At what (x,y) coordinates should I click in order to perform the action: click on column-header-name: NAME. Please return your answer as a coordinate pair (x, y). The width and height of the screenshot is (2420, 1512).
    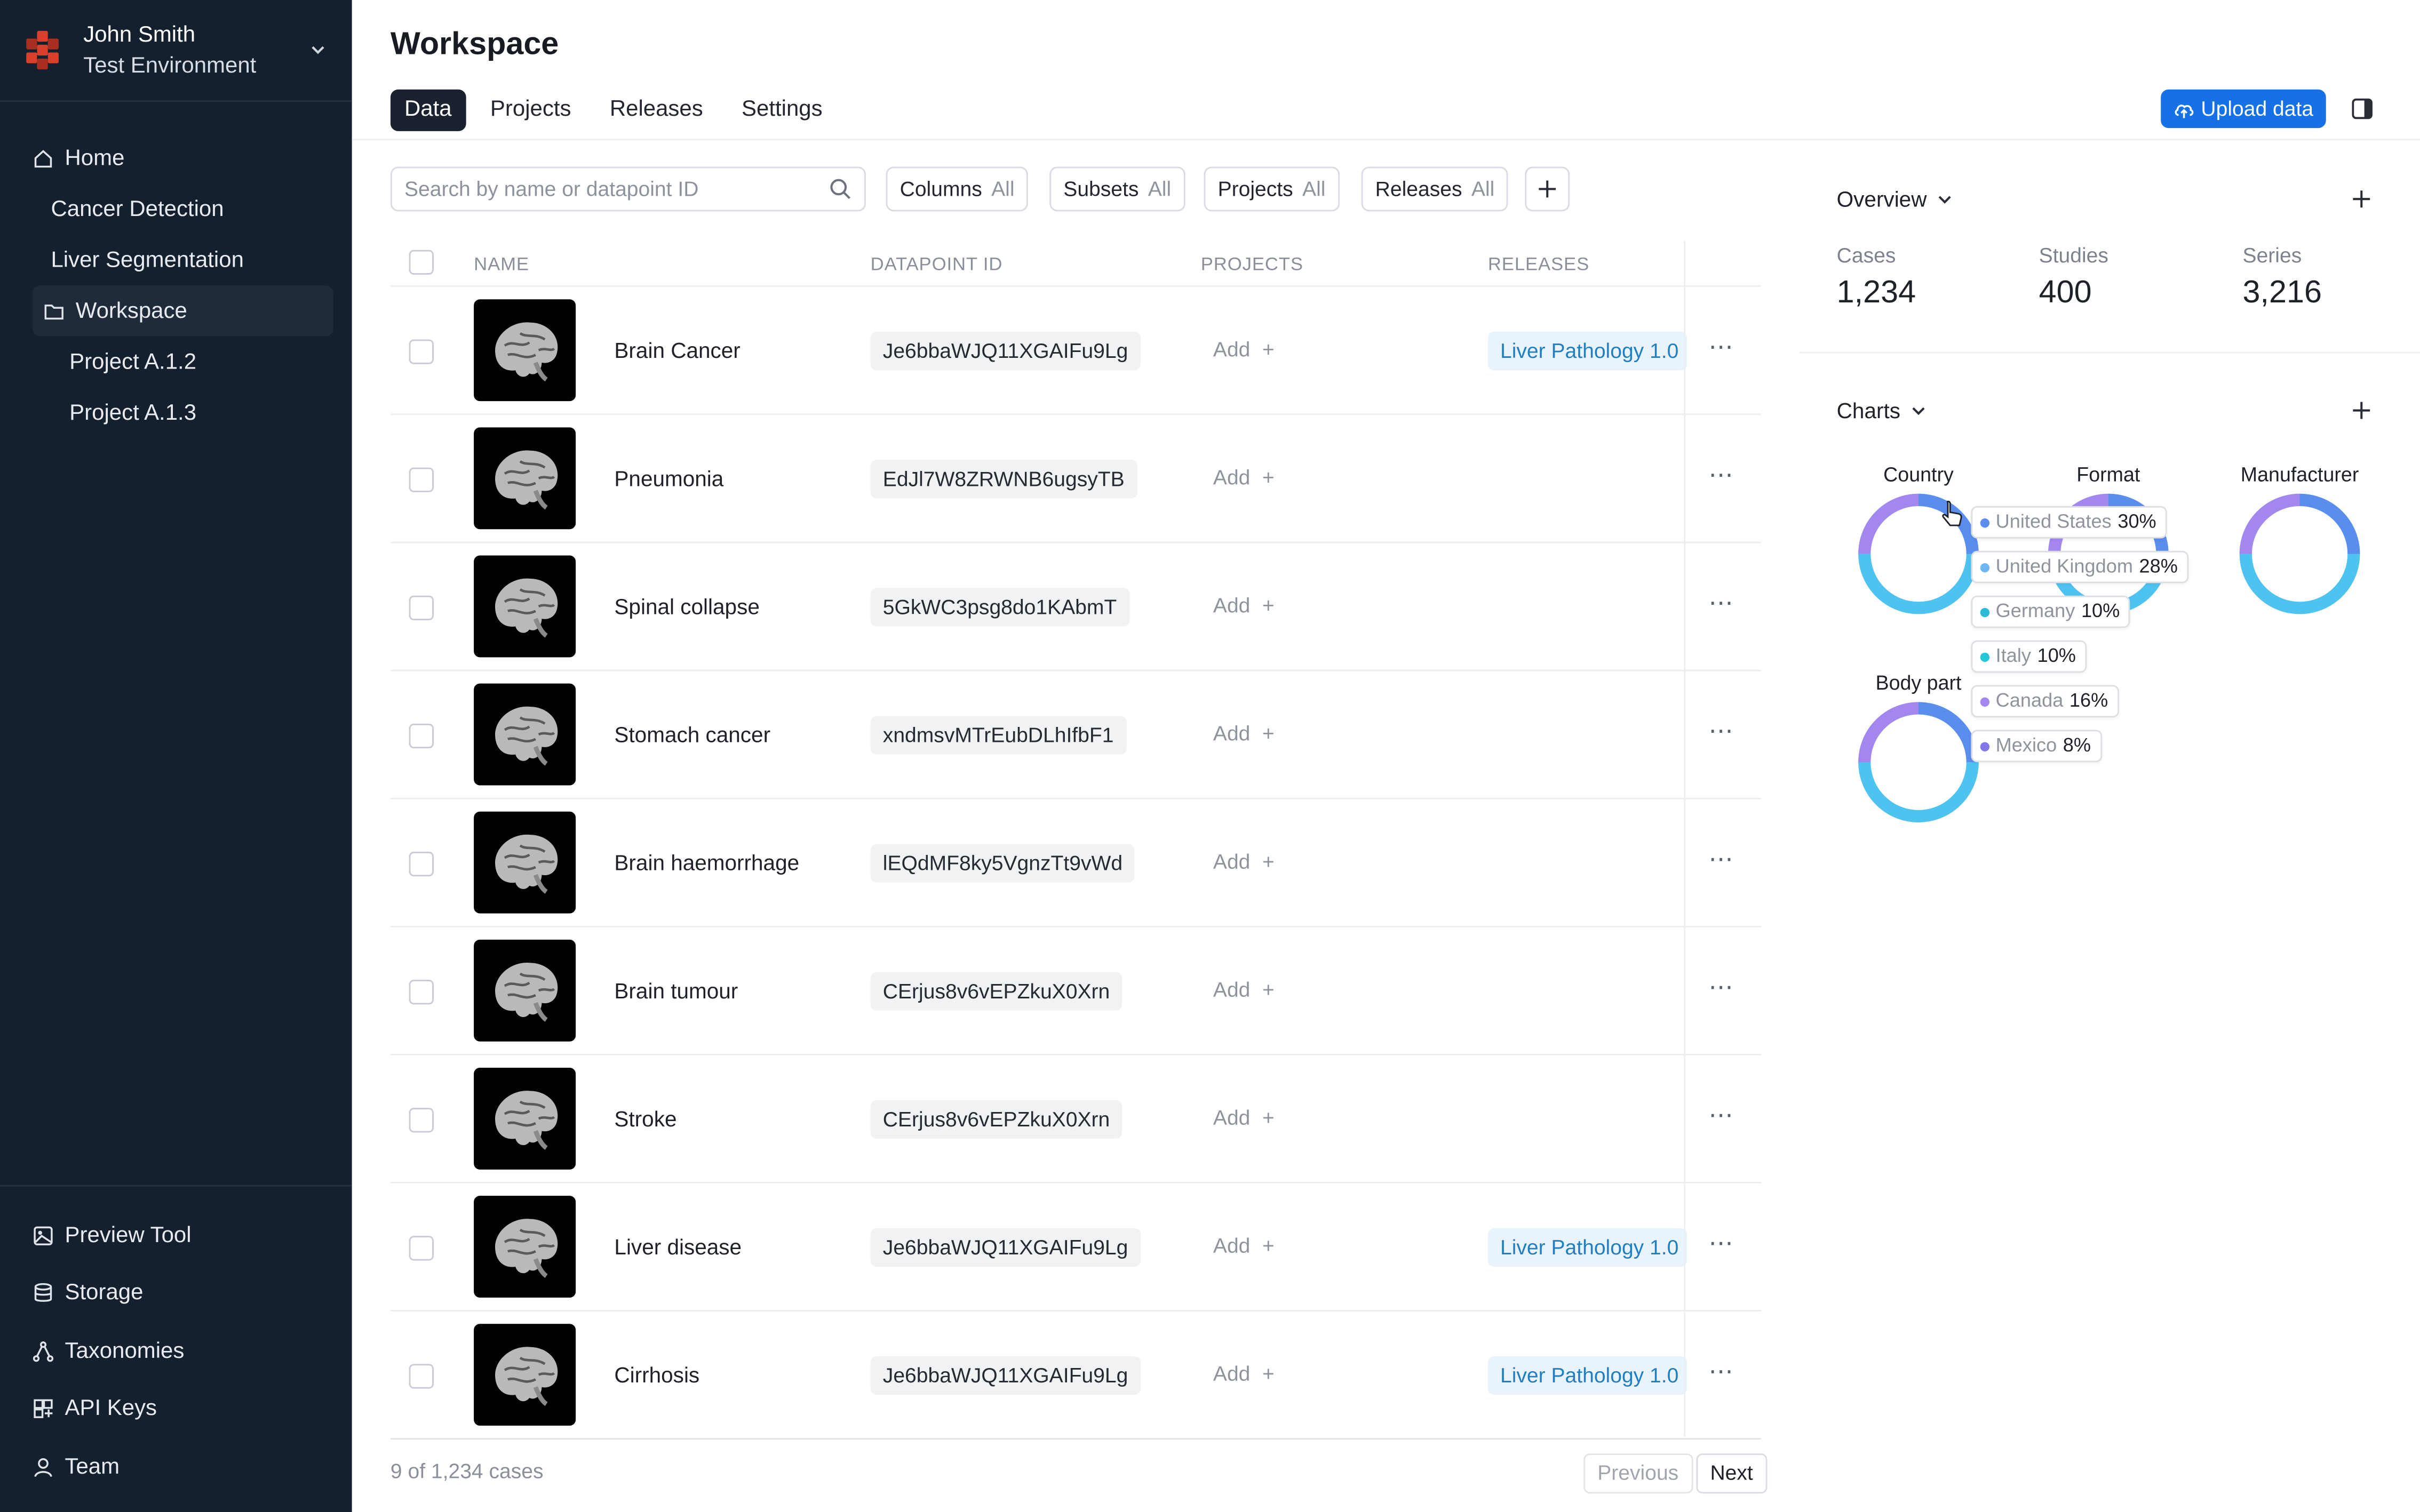
    Looking at the image, I should click on (502, 264).